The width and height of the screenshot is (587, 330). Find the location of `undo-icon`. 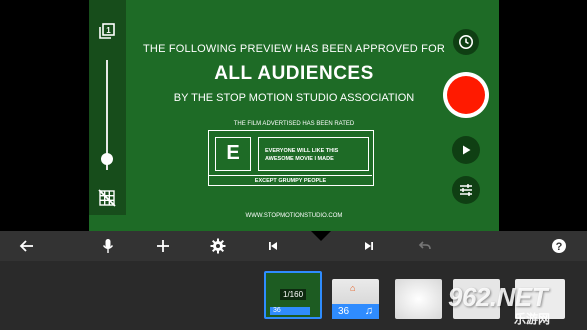

undo-icon is located at coordinates (424, 246).